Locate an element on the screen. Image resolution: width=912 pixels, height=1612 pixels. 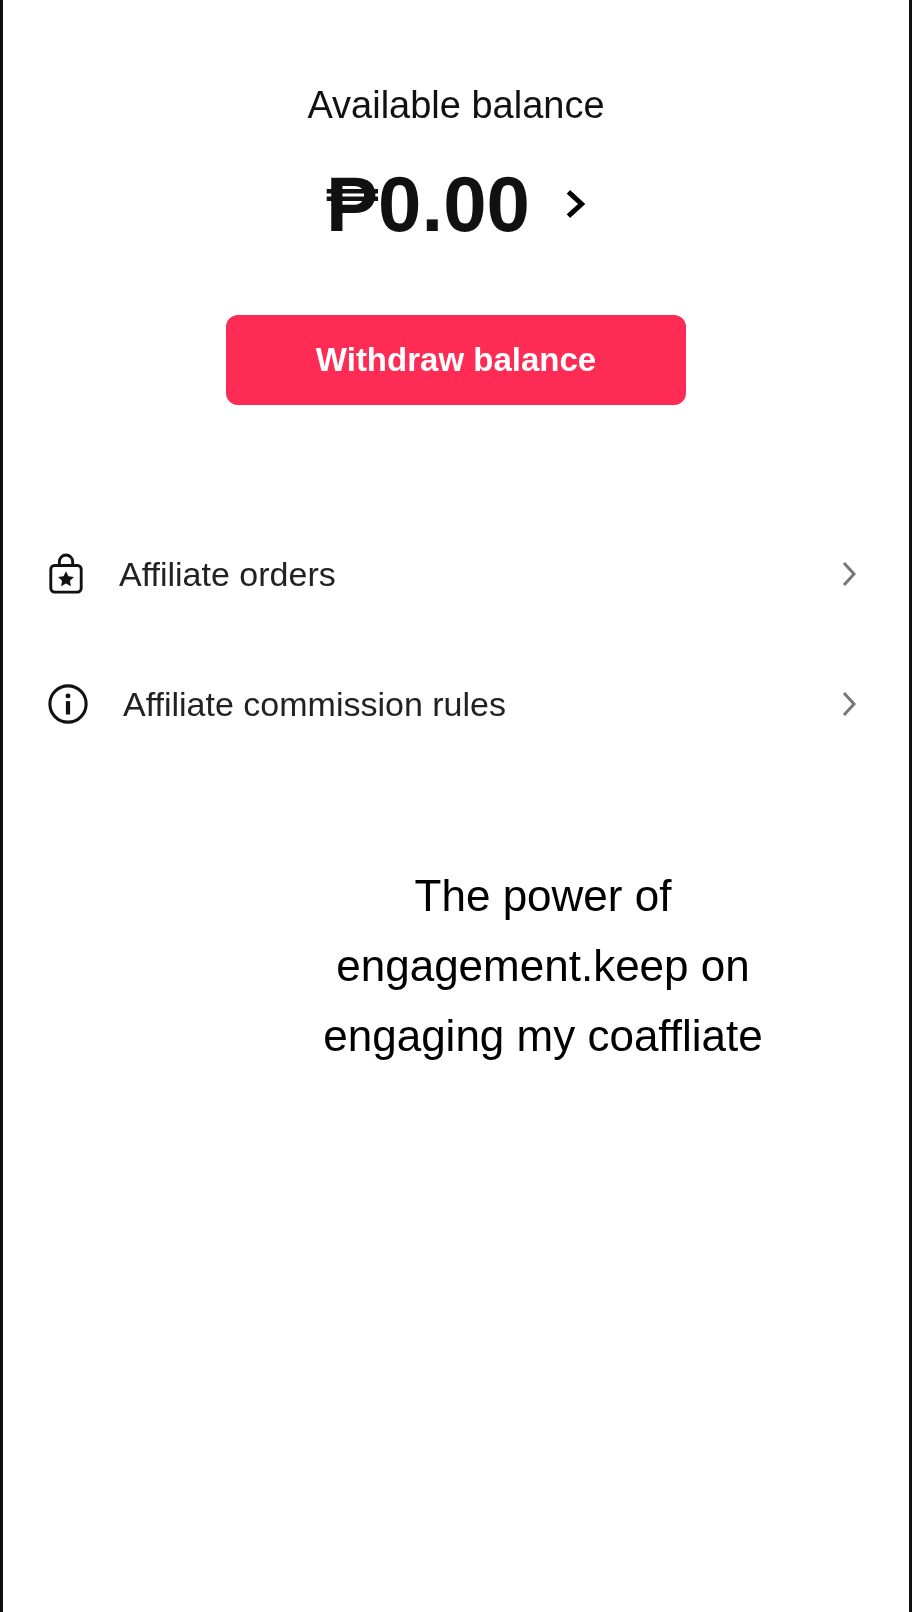
shopping-bag-icon is located at coordinates (66, 574).